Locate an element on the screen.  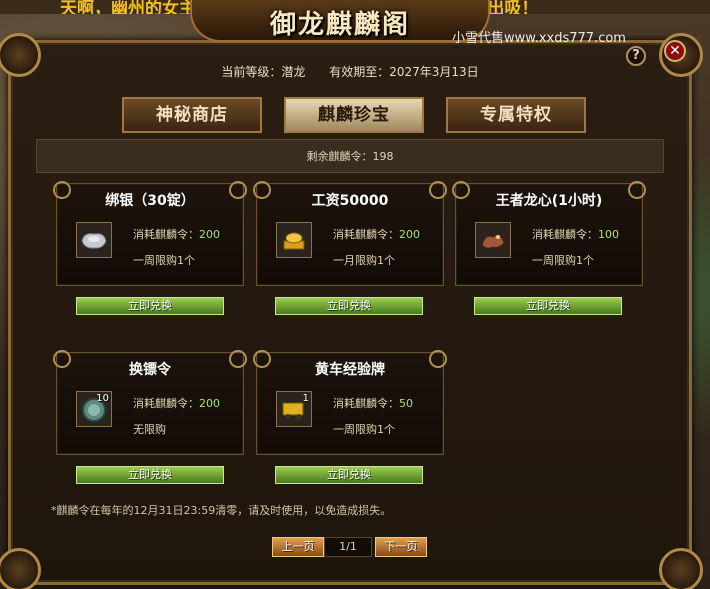
remaining-tokens: 剩余麒麟令：198 is located at coordinates (350, 156).